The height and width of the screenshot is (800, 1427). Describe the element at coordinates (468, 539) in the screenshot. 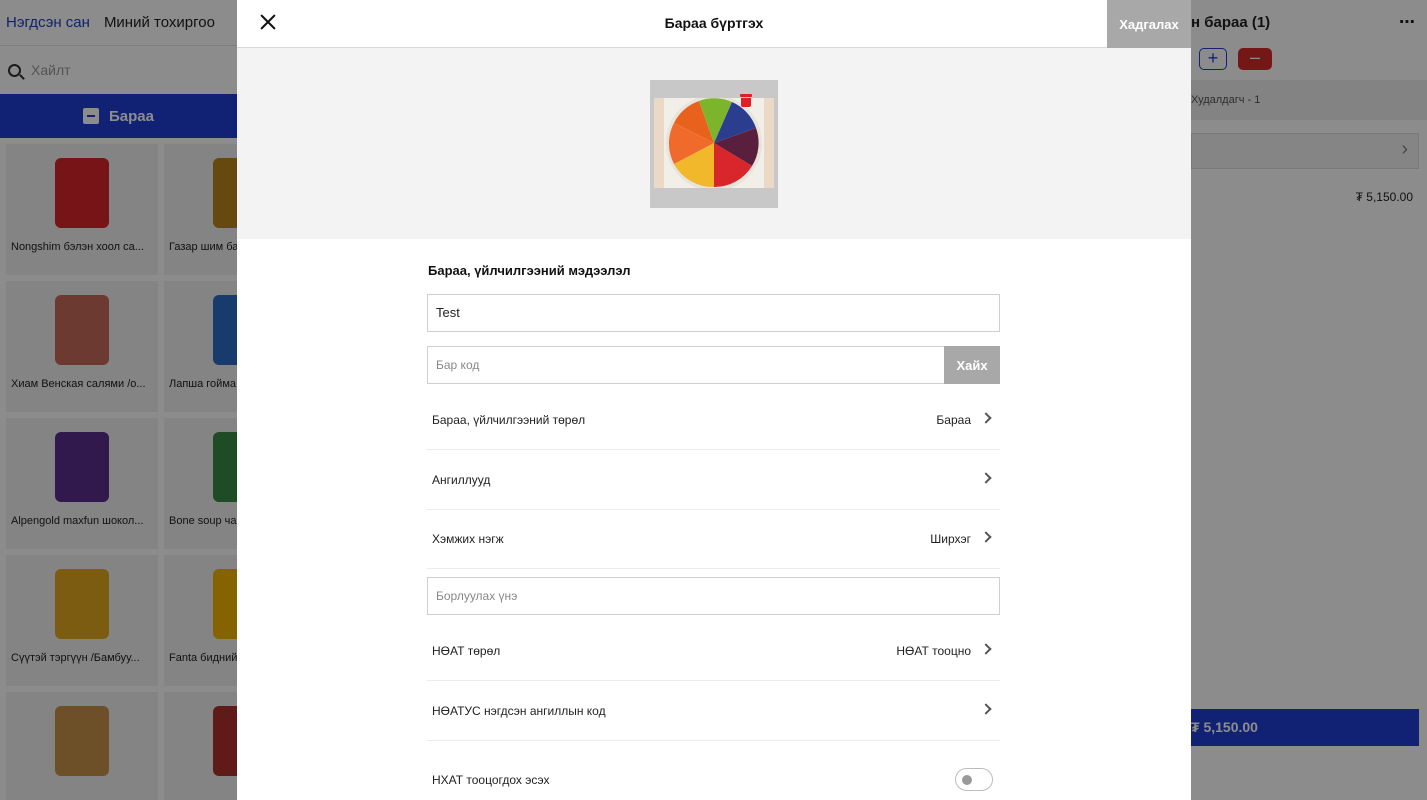

I see `unit-label: Хэмжих нэгж` at that location.